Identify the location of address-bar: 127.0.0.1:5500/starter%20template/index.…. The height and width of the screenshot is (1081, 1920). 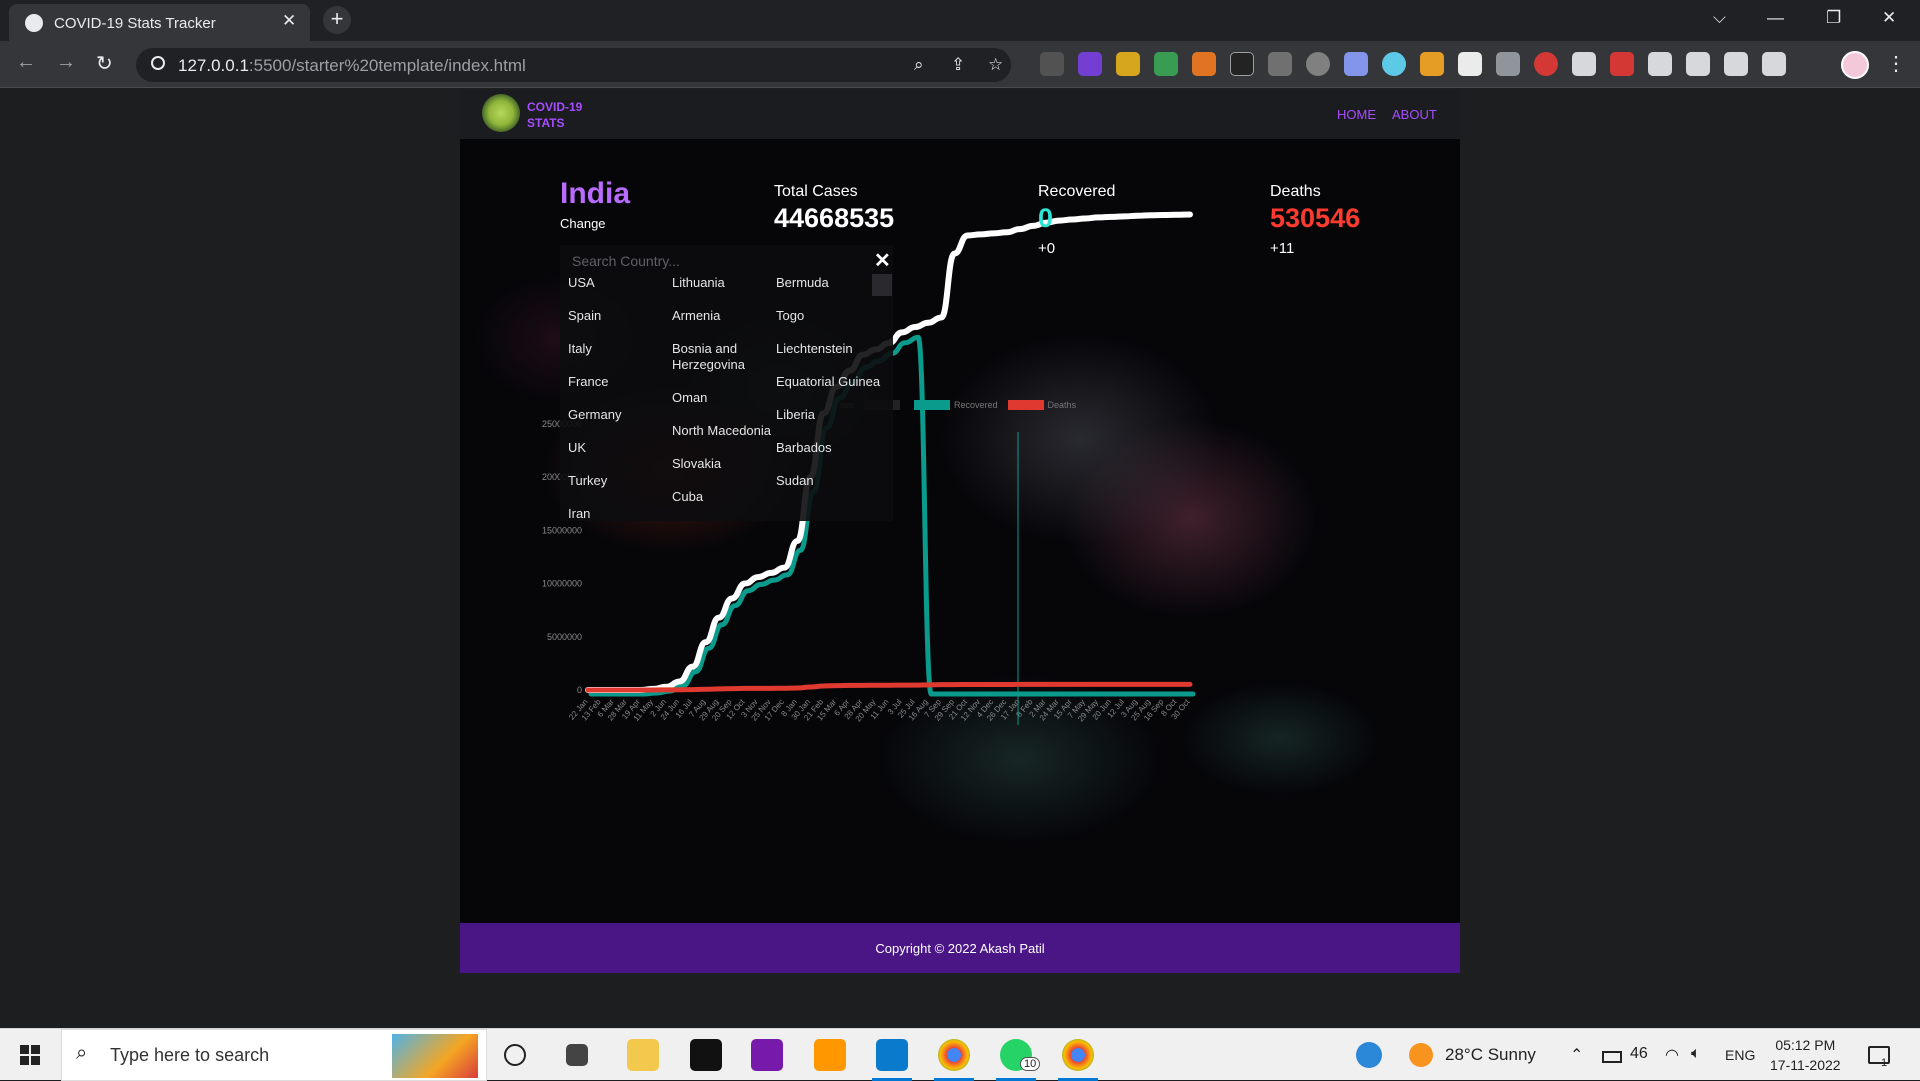
(573, 65).